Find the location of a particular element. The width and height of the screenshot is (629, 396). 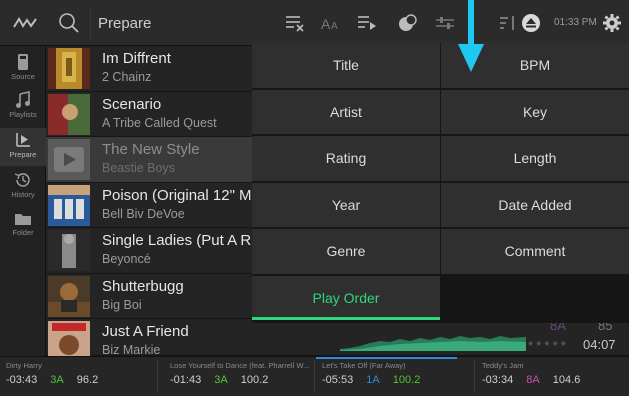

sidebar-item-label: Source is located at coordinates (23, 76).